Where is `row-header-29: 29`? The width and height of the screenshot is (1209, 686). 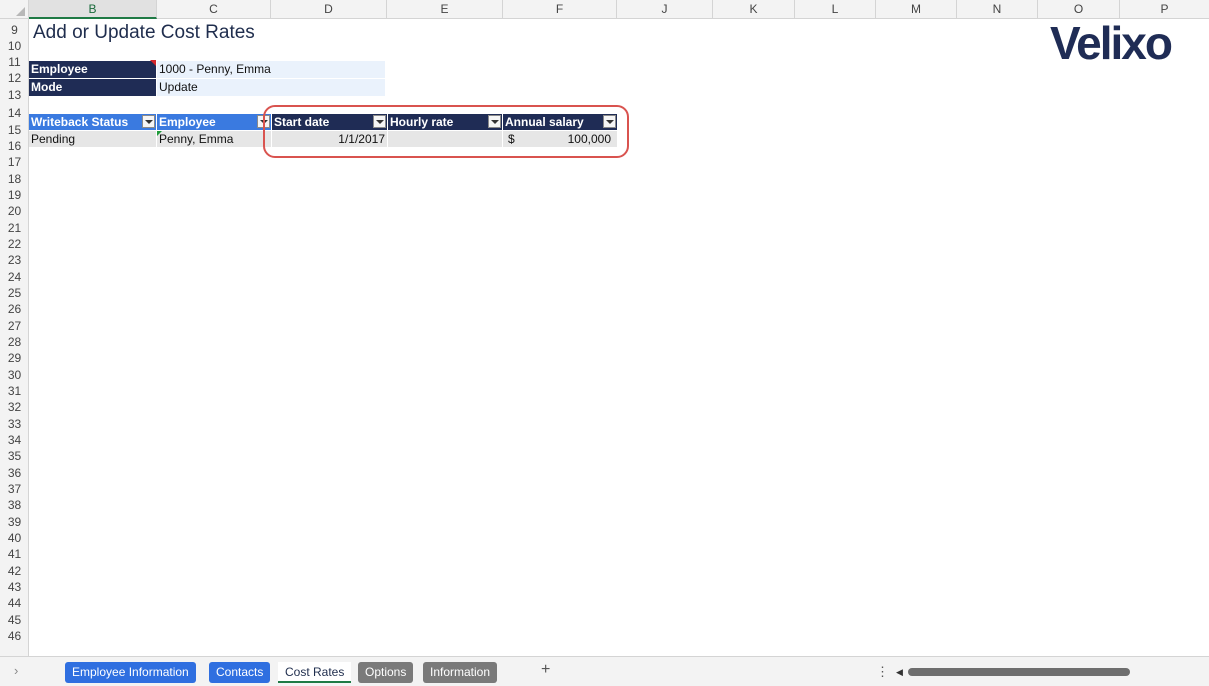
row-header-29: 29 is located at coordinates (14, 358).